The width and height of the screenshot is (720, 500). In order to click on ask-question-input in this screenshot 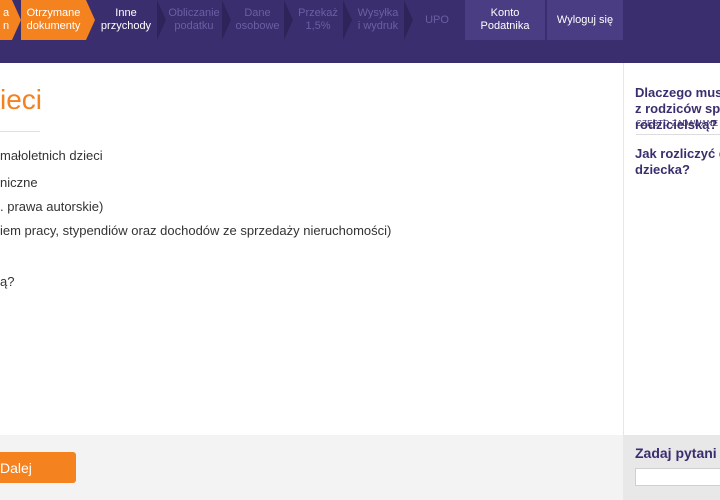, I will do `click(677, 477)`.